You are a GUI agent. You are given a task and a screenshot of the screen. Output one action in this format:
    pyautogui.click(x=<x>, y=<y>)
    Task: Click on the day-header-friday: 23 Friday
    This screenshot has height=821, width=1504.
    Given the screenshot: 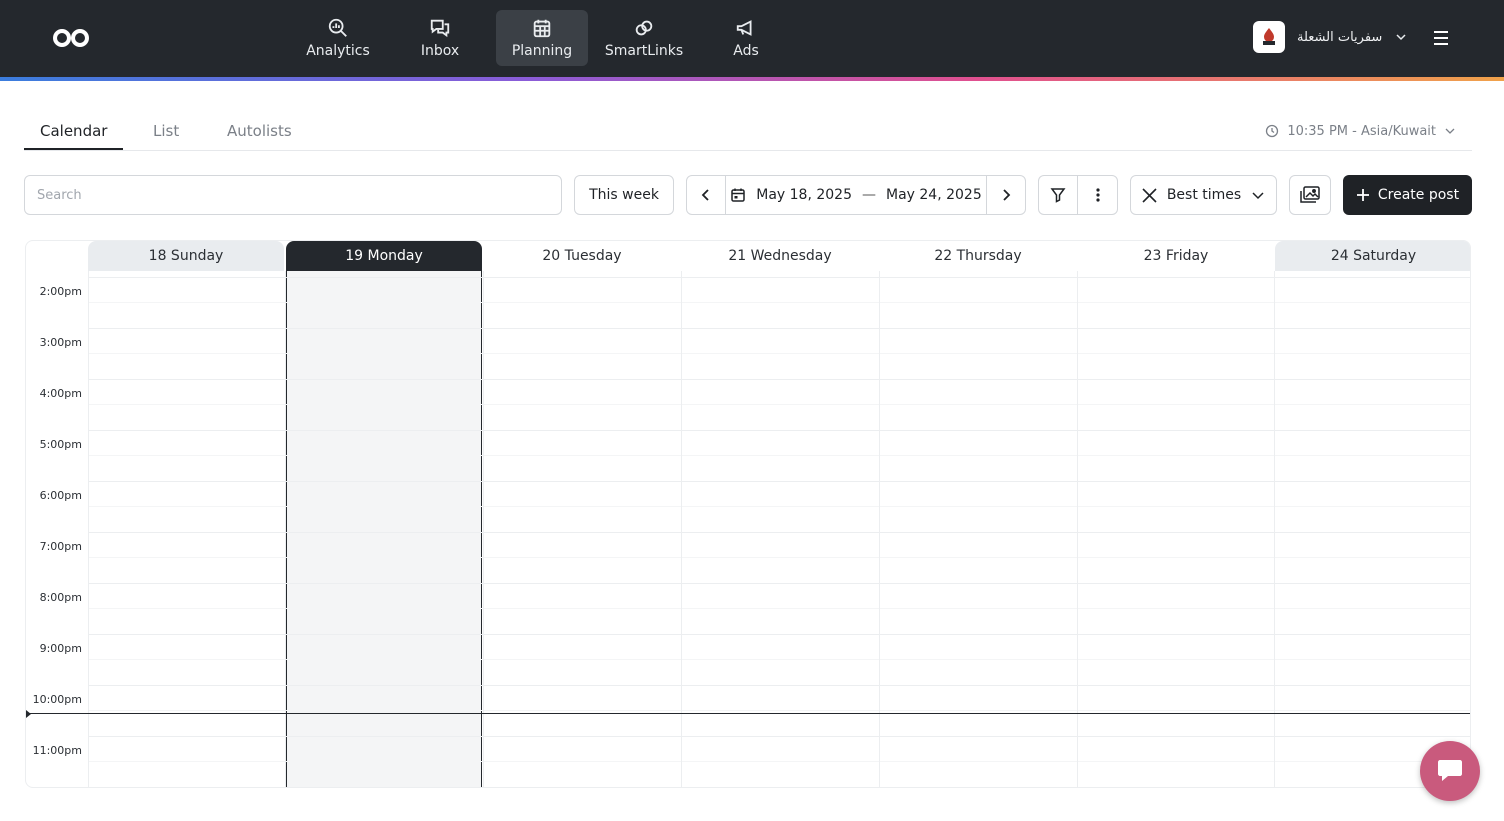 What is the action you would take?
    pyautogui.click(x=1176, y=256)
    